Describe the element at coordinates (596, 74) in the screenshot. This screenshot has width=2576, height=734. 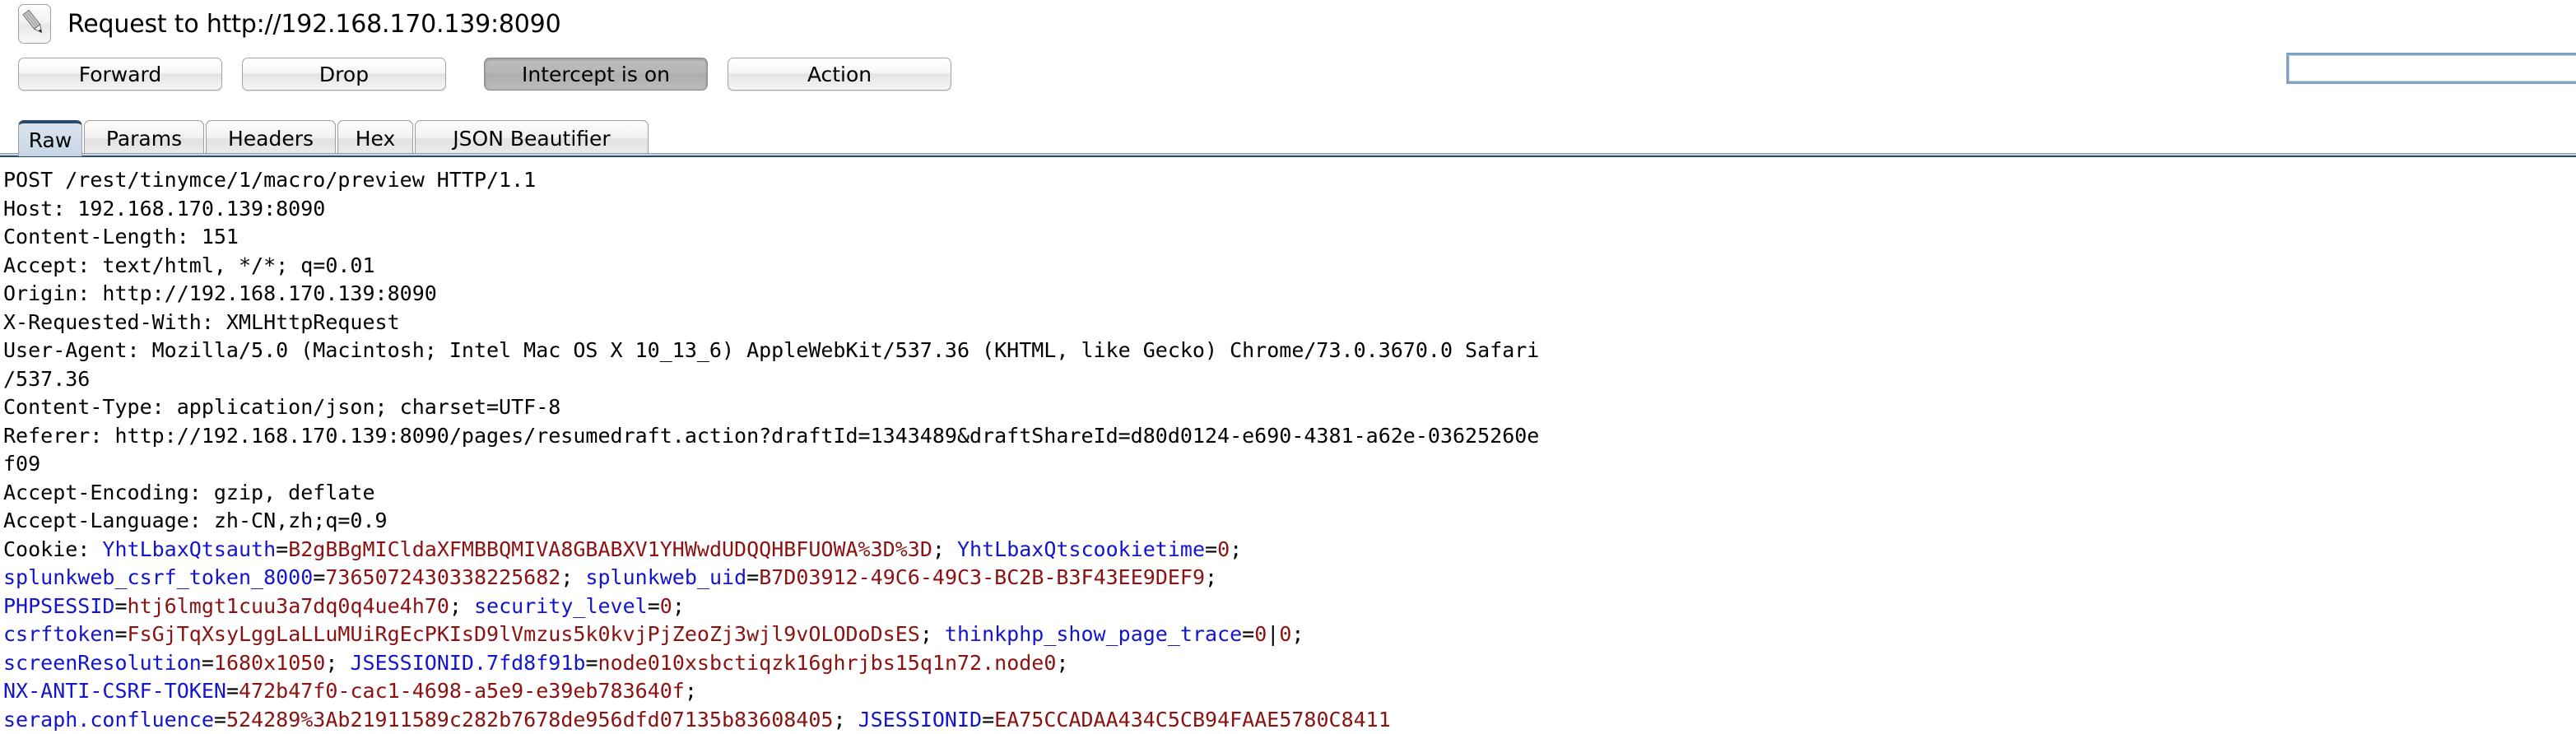
I see `intercept-toggle-button: Intercept is on` at that location.